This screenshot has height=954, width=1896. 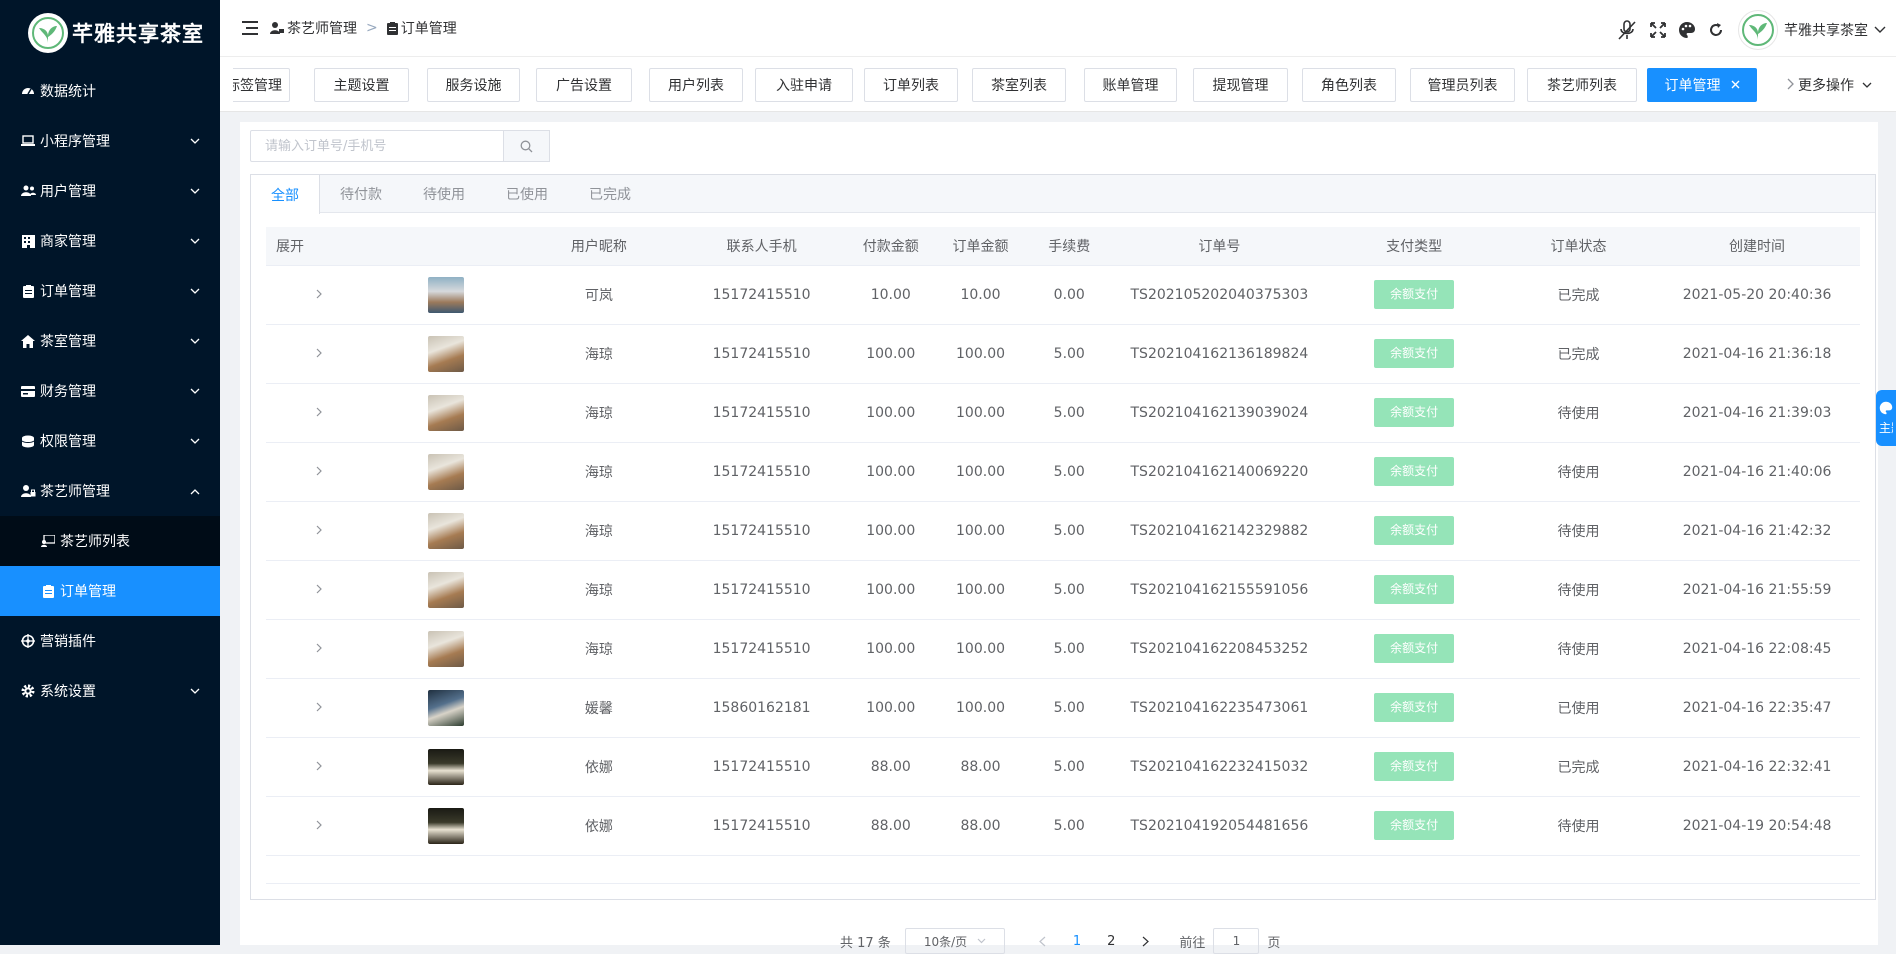 What do you see at coordinates (261, 85) in the screenshot?
I see `tag-item: 标签管理` at bounding box center [261, 85].